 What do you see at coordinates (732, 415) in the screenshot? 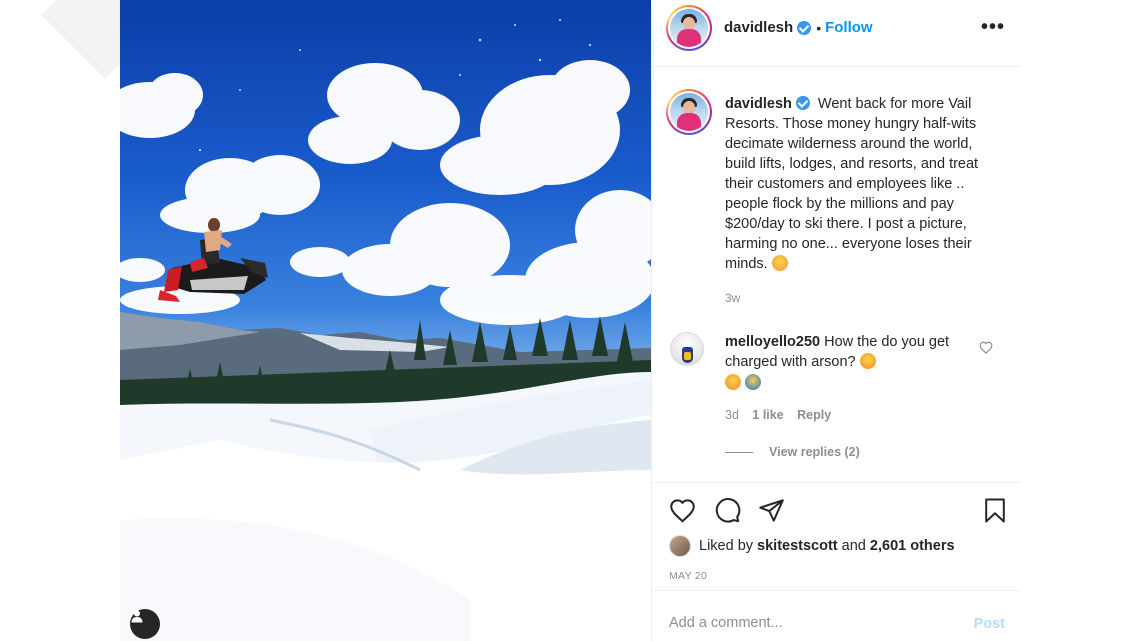
I see `comment-time: 3d` at bounding box center [732, 415].